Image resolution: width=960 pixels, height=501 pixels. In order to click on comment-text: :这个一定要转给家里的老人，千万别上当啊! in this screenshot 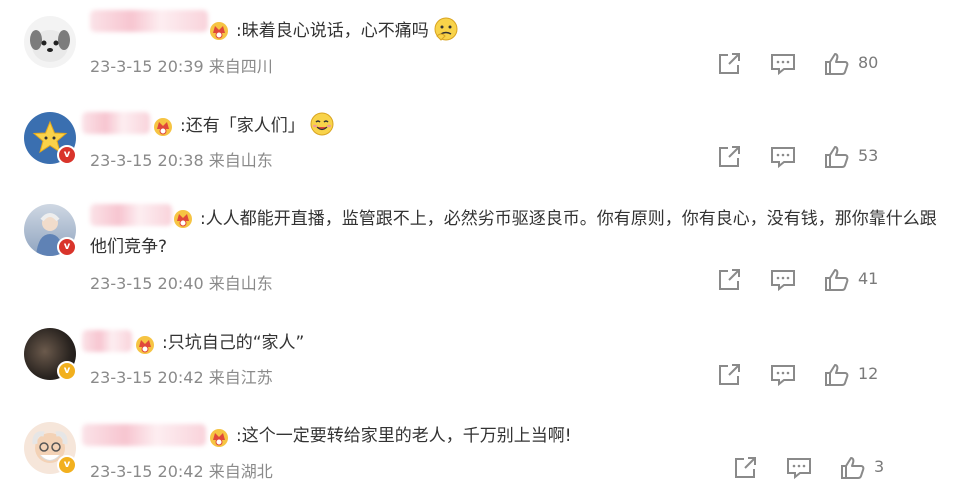, I will do `click(404, 436)`.